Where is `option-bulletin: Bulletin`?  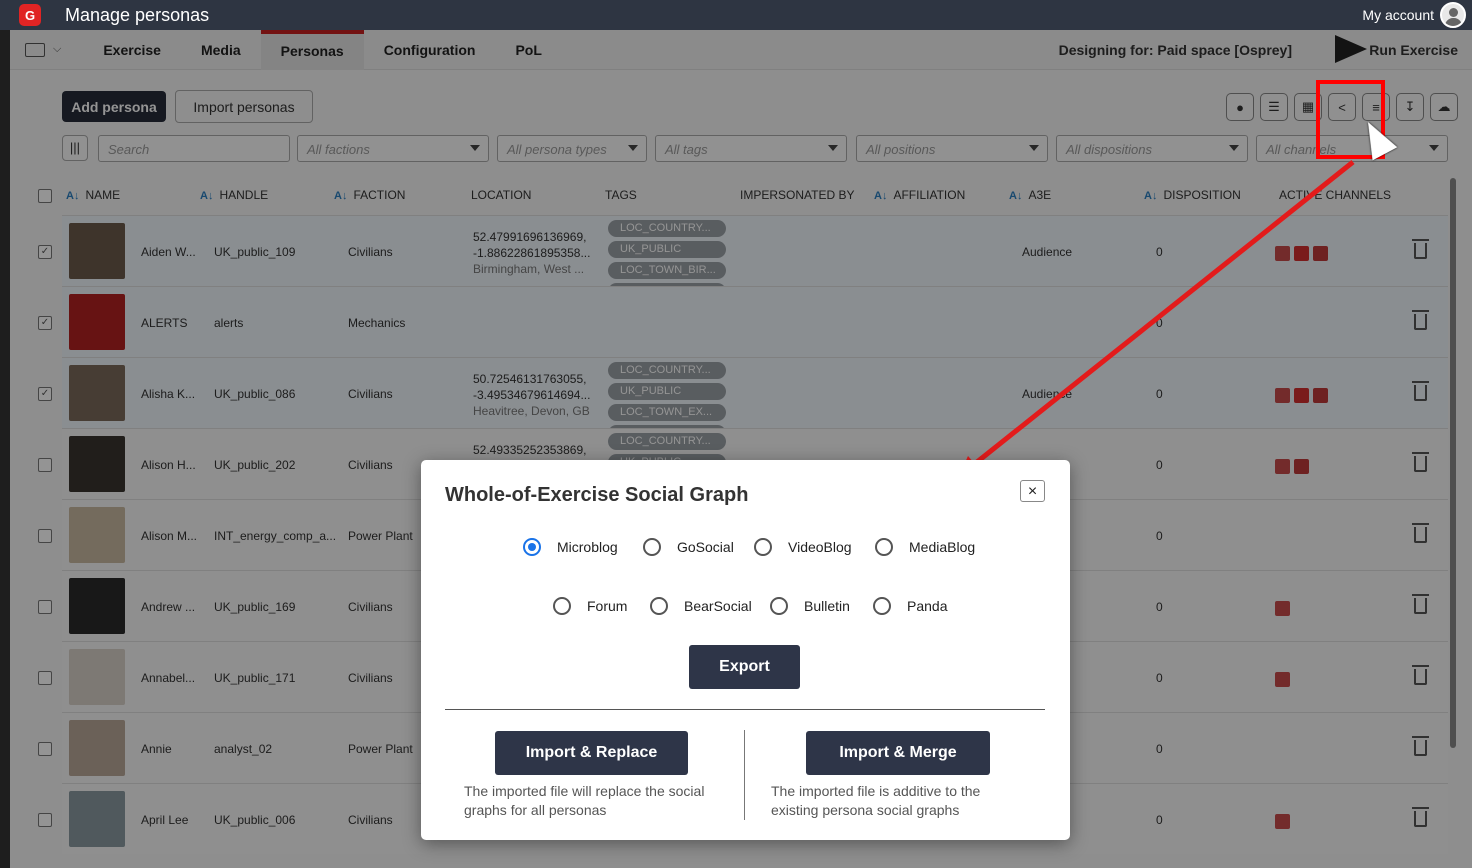 option-bulletin: Bulletin is located at coordinates (810, 606).